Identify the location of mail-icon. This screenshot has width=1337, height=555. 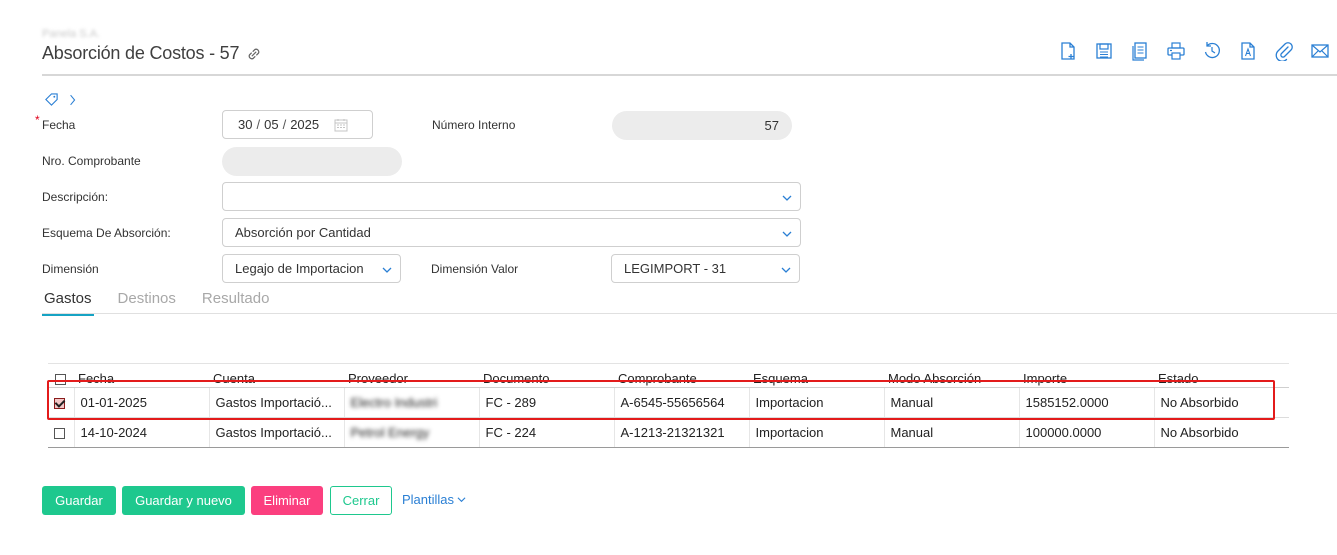
(1319, 51).